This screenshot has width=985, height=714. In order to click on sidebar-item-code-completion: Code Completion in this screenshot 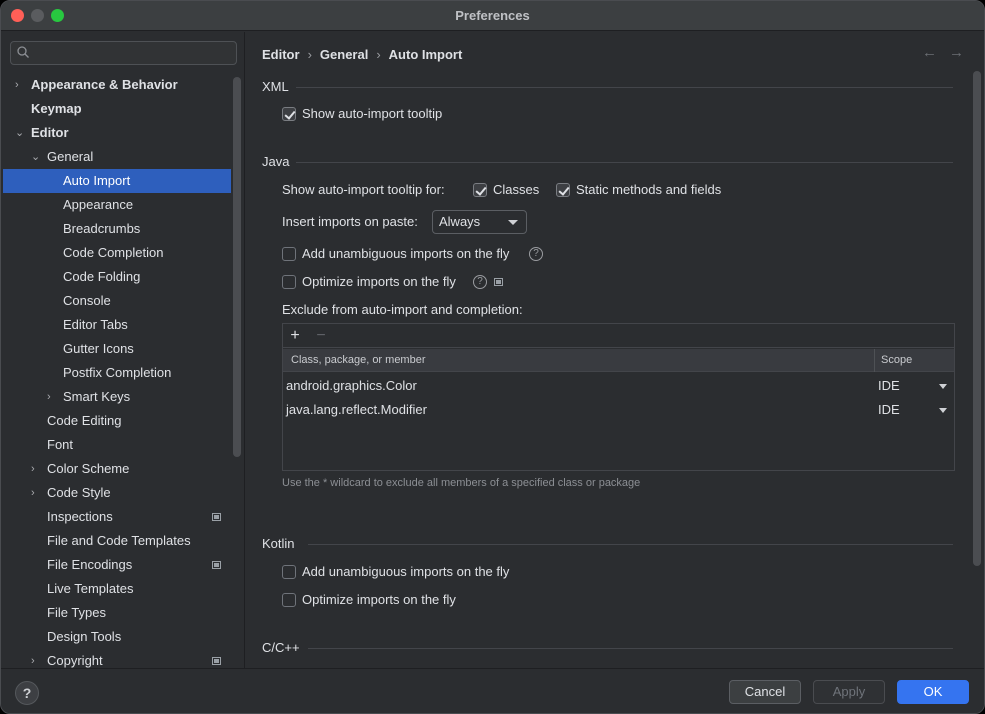, I will do `click(116, 253)`.